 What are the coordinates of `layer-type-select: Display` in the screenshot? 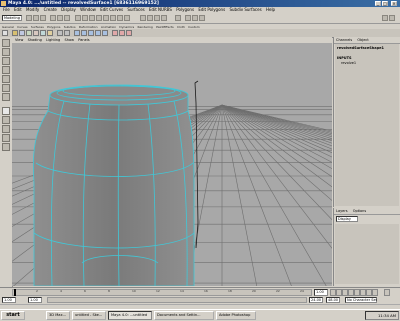 It's located at (347, 219).